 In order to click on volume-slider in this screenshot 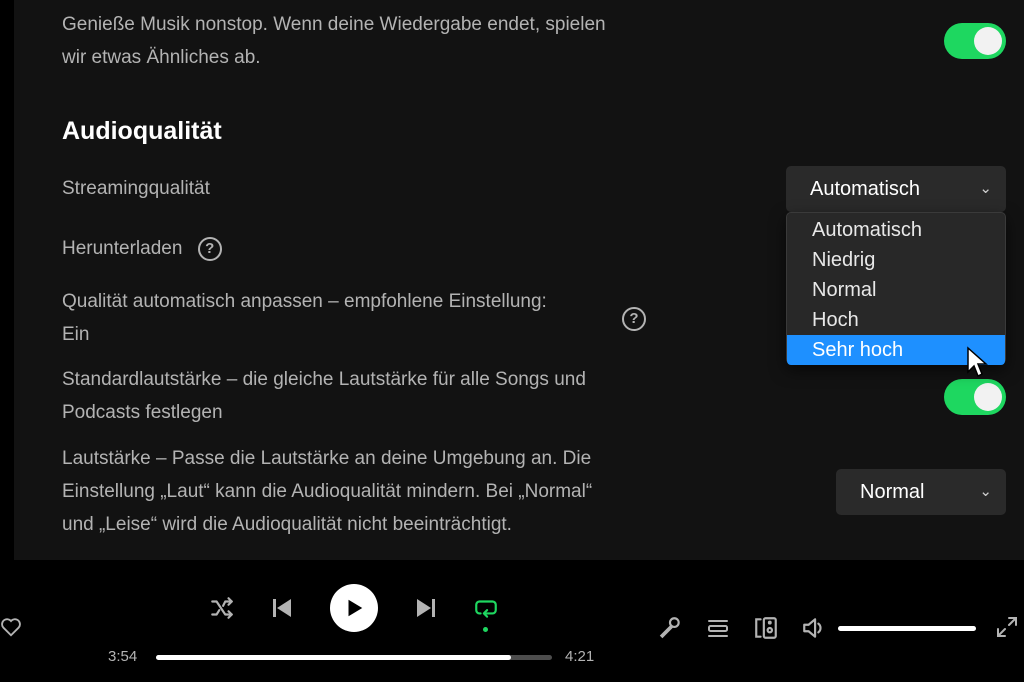, I will do `click(907, 628)`.